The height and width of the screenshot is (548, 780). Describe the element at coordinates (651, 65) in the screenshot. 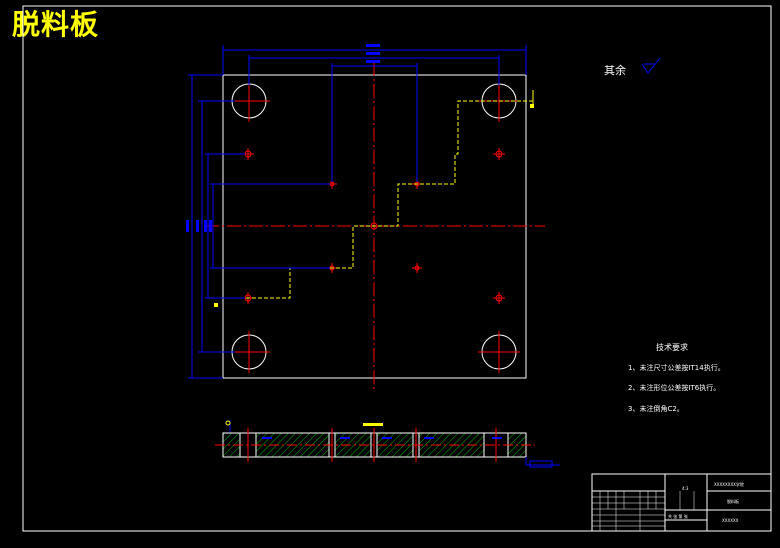

I see `roughness-symbol-icon` at that location.